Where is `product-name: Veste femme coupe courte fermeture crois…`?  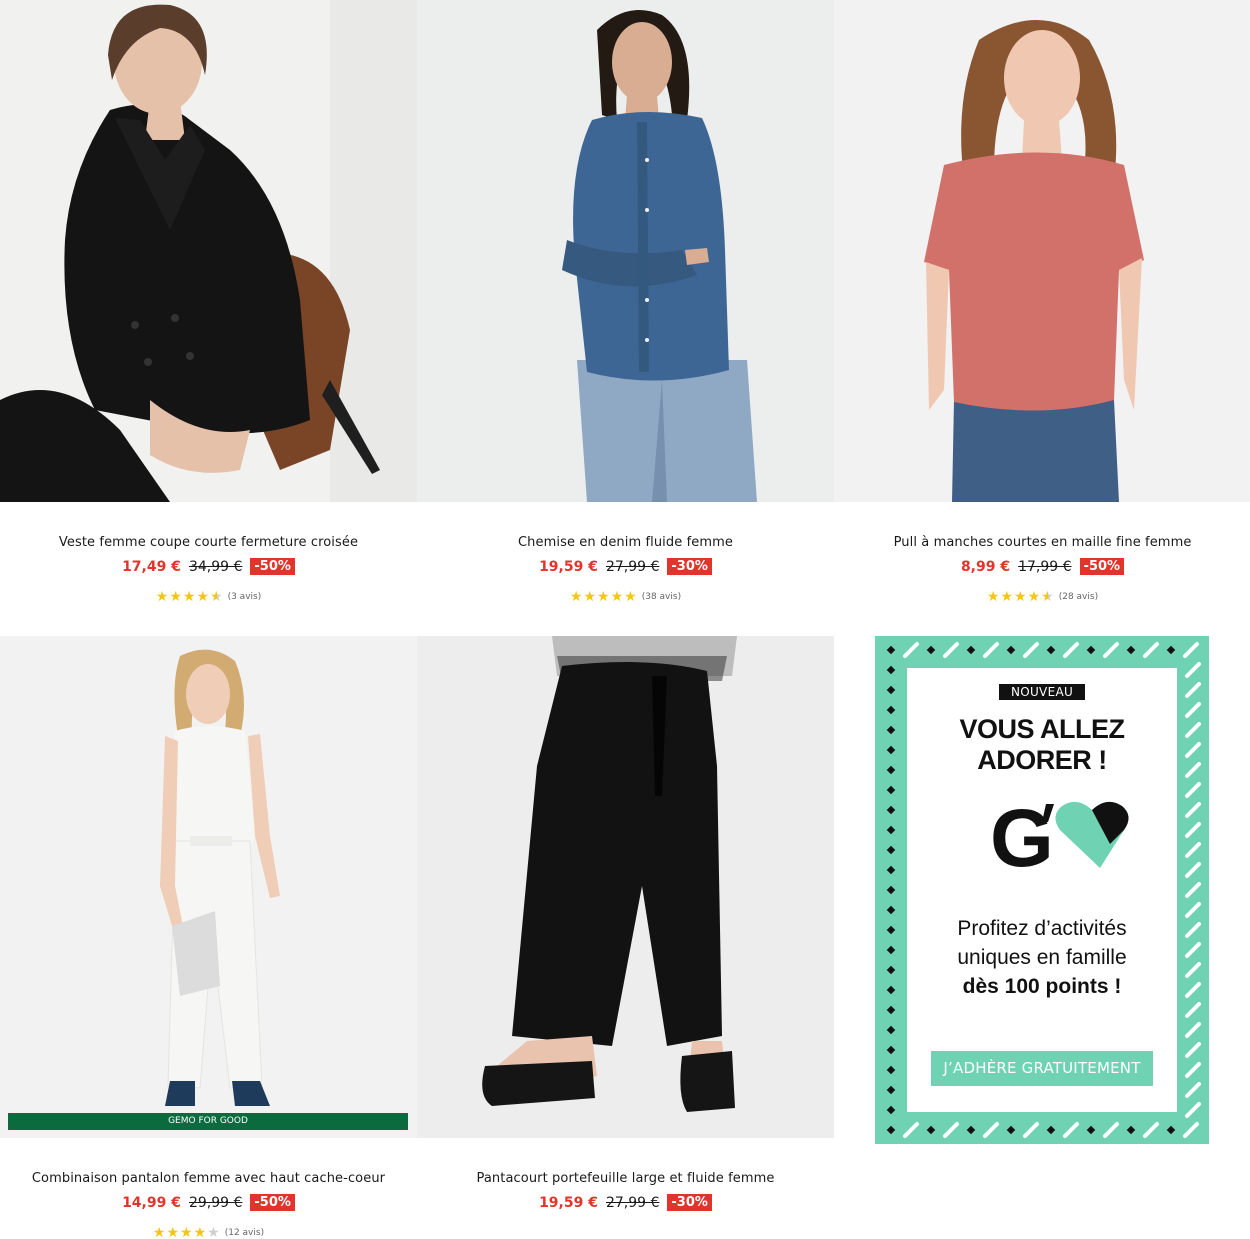 product-name: Veste femme coupe courte fermeture crois… is located at coordinates (208, 542).